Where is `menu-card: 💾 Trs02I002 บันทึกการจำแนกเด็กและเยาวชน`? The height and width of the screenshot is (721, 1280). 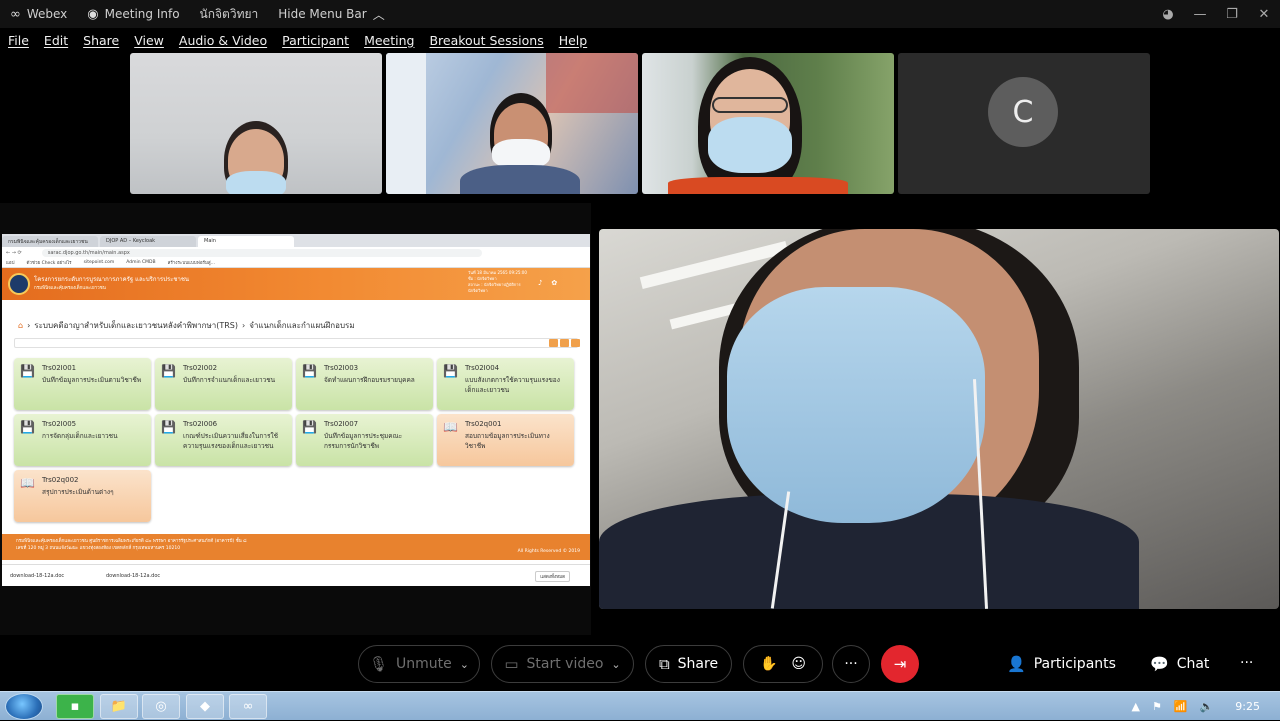
menu-card: 💾 Trs02I002 บันทึกการจำแนกเด็กและเยาวชน is located at coordinates (223, 384).